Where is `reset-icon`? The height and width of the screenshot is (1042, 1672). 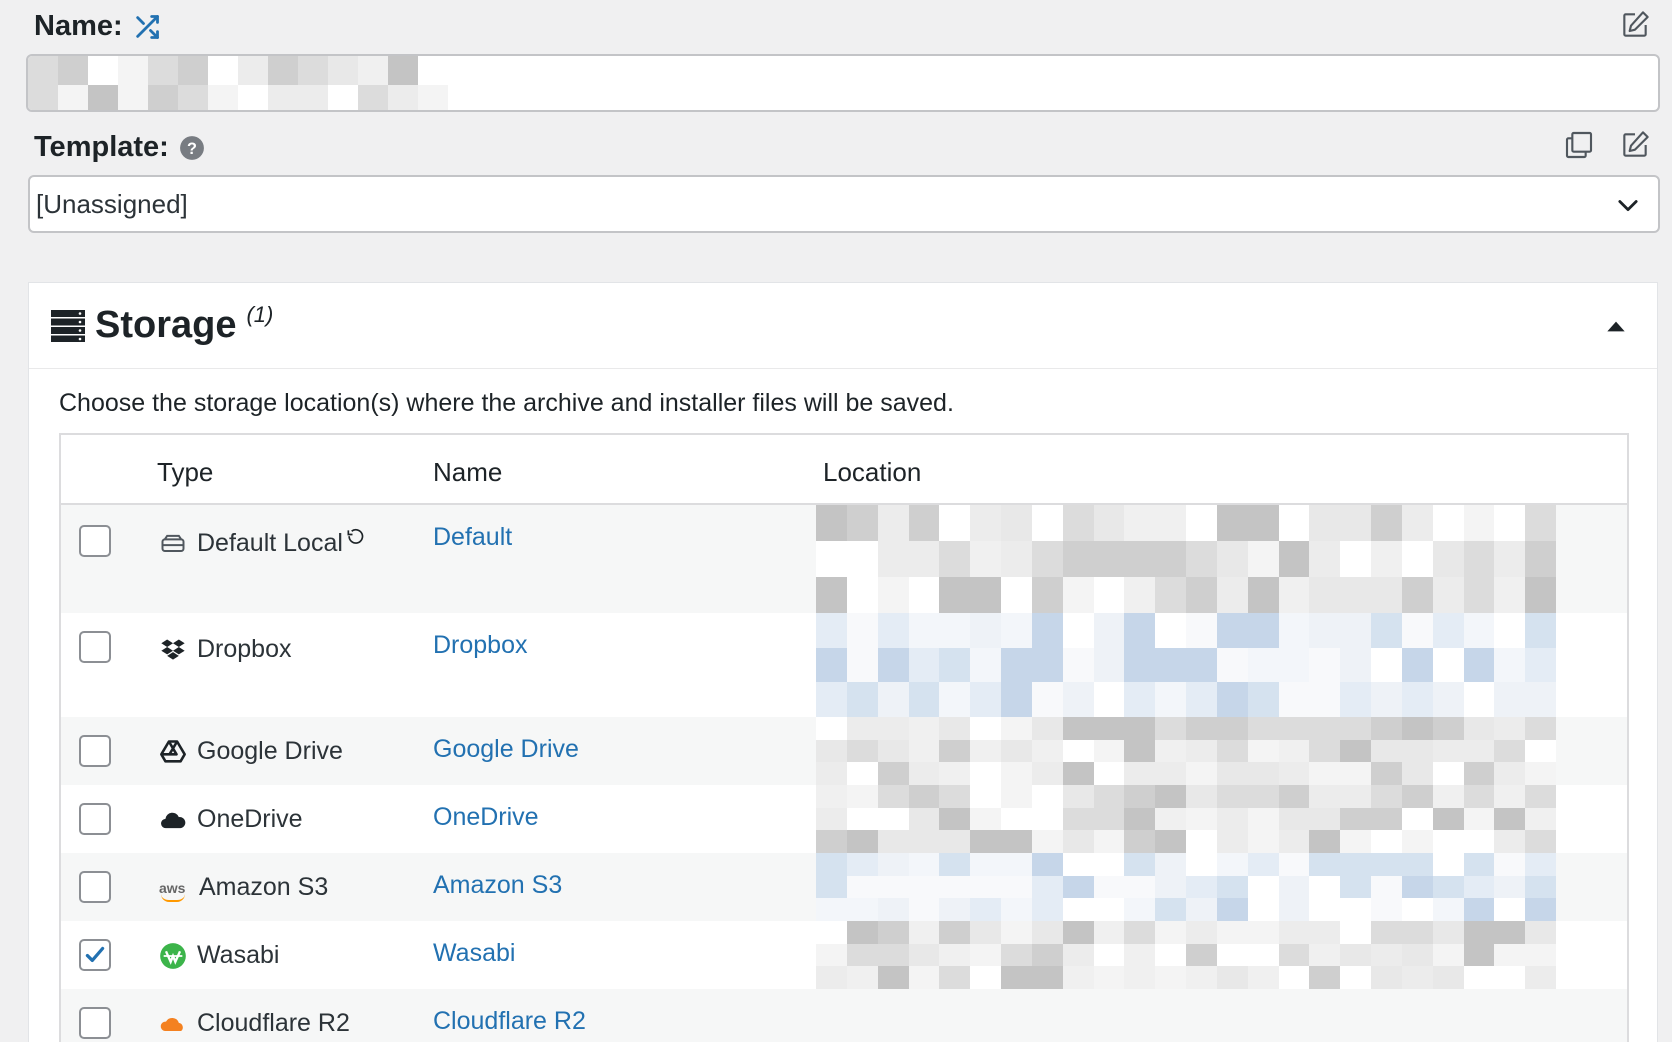
reset-icon is located at coordinates (355, 537).